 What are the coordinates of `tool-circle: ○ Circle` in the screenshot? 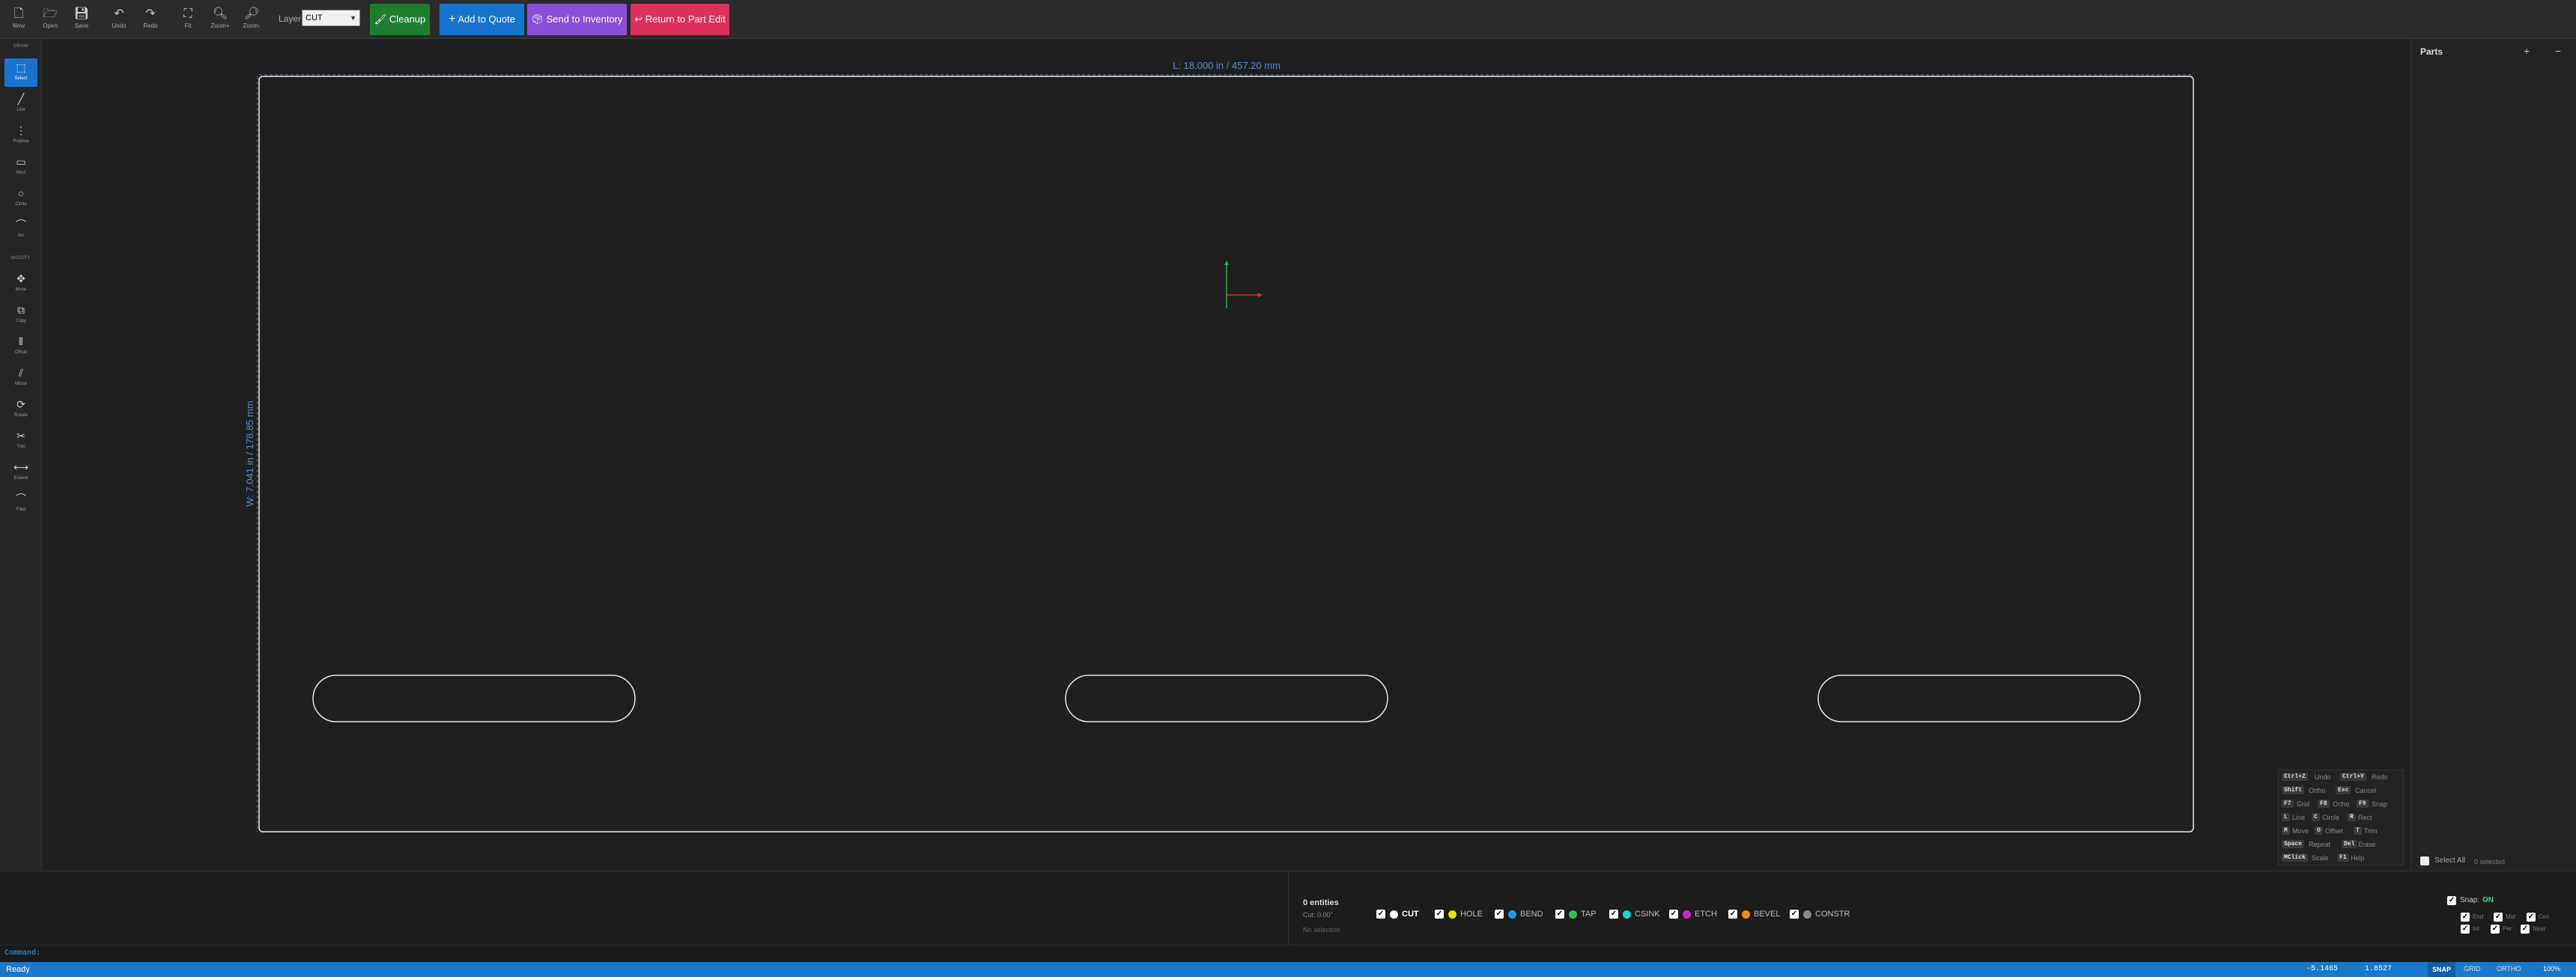 It's located at (20, 198).